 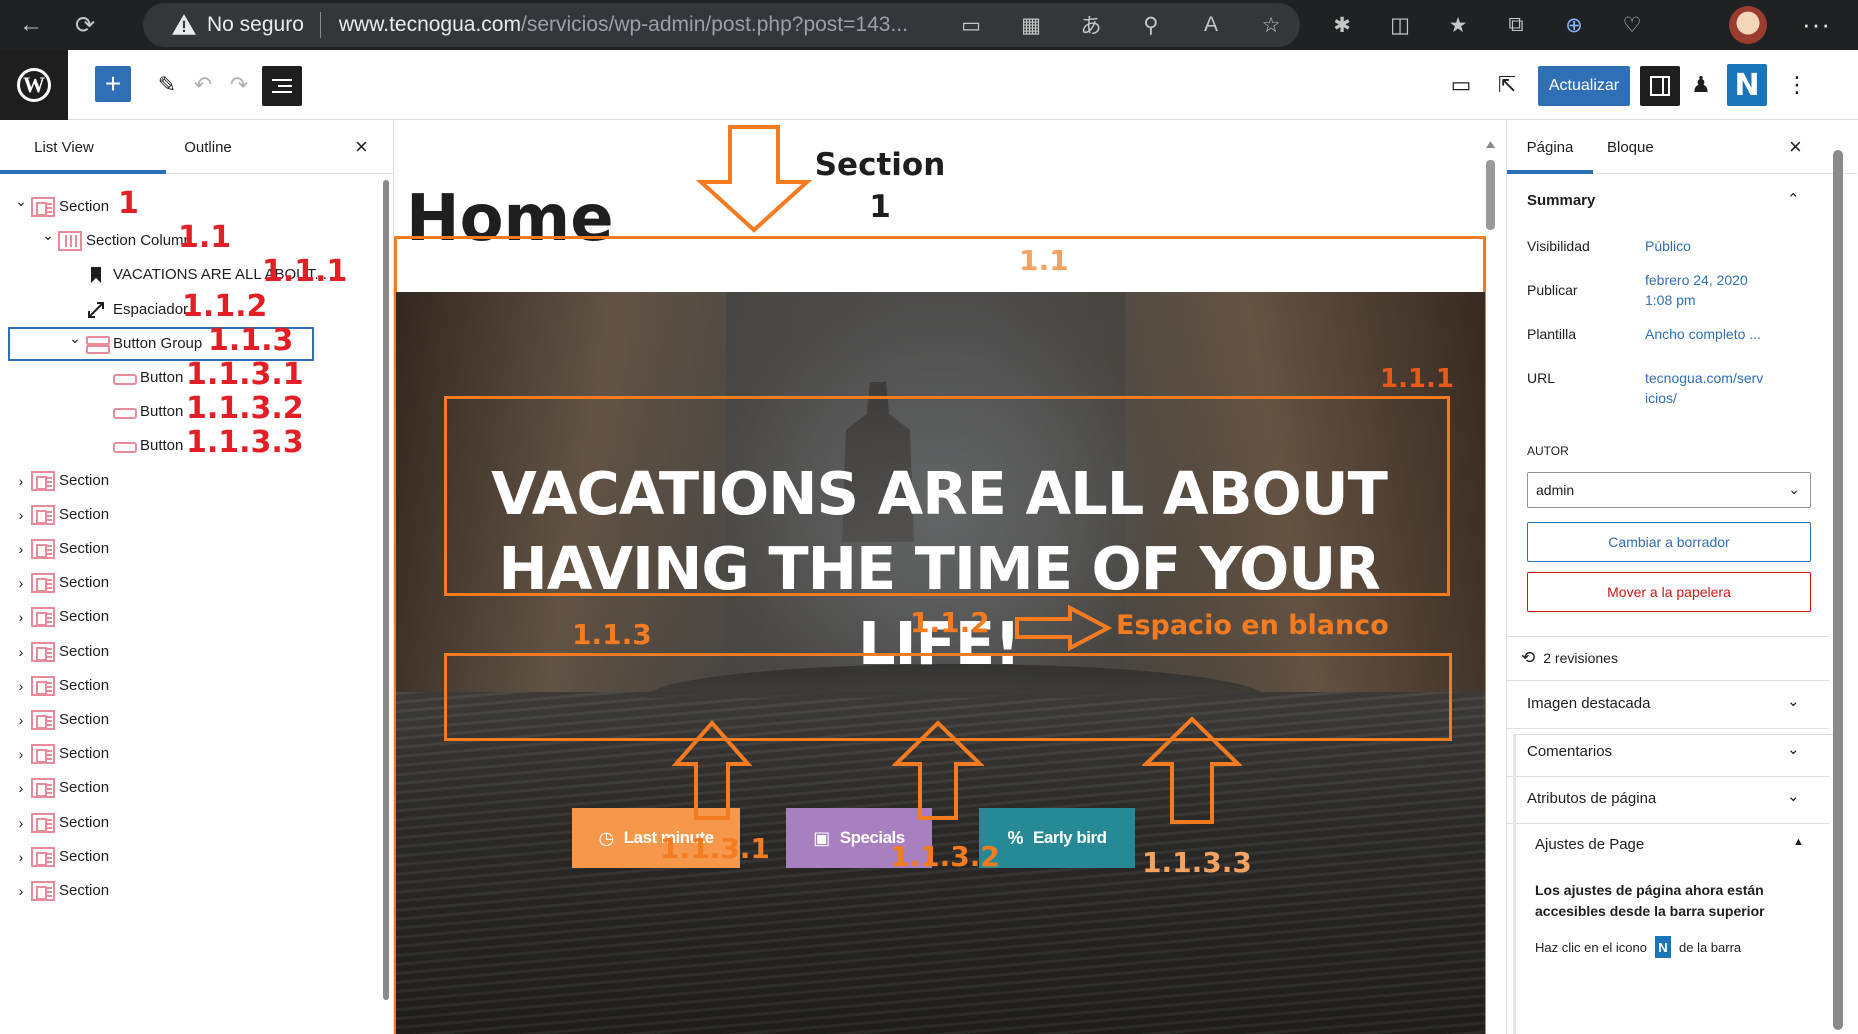 What do you see at coordinates (113, 84) in the screenshot?
I see `block-inserter-plus-icon: +` at bounding box center [113, 84].